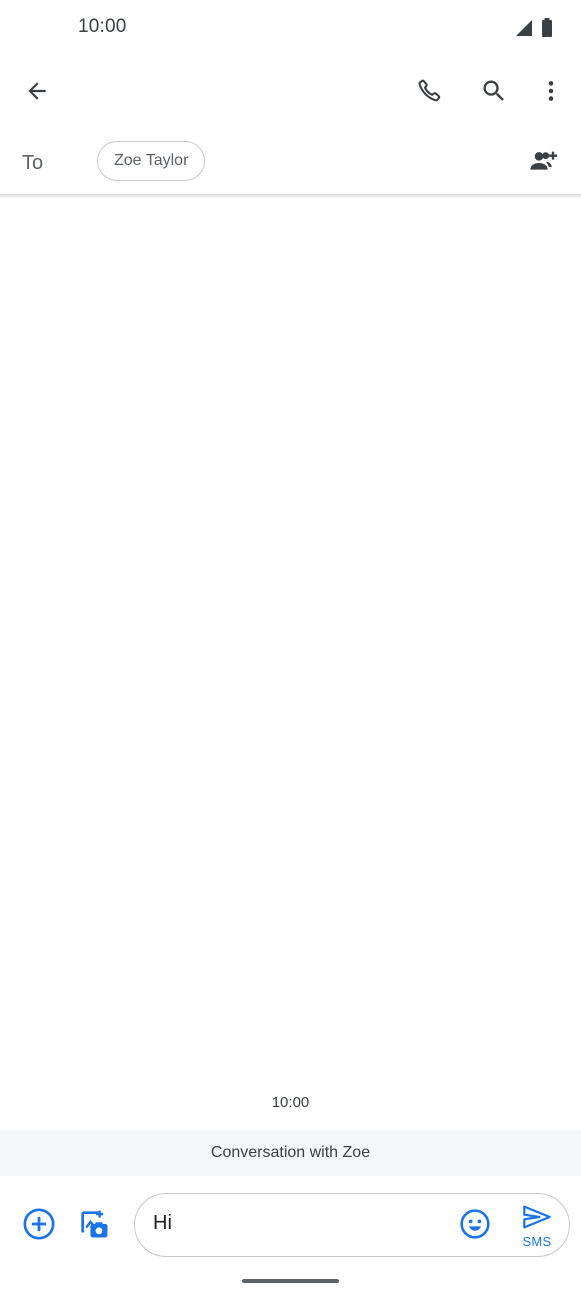 The width and height of the screenshot is (581, 1292). I want to click on conversation-banner: Conversation with Zoe, so click(290, 1153).